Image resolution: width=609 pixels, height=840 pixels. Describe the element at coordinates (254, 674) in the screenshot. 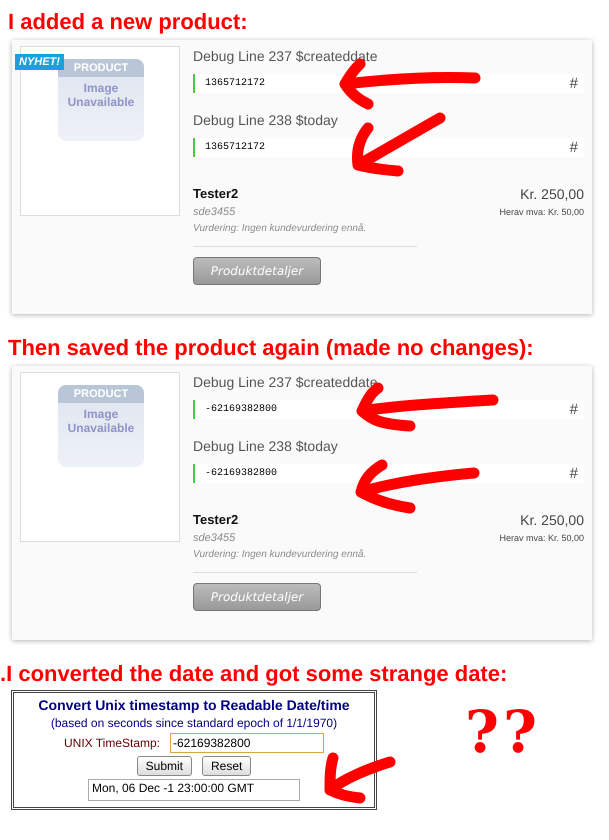

I see `annotation-caption: .I converted the date and got some strange date:` at that location.